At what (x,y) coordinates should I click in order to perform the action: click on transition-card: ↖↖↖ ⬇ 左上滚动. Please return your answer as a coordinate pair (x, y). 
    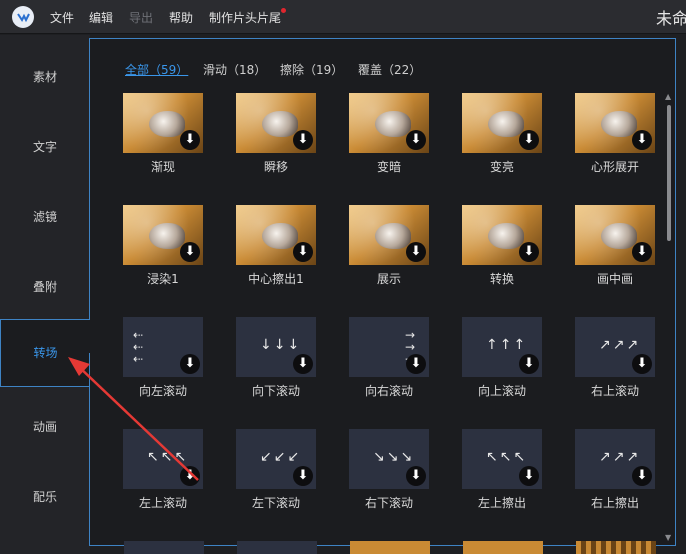
    Looking at the image, I should click on (164, 470).